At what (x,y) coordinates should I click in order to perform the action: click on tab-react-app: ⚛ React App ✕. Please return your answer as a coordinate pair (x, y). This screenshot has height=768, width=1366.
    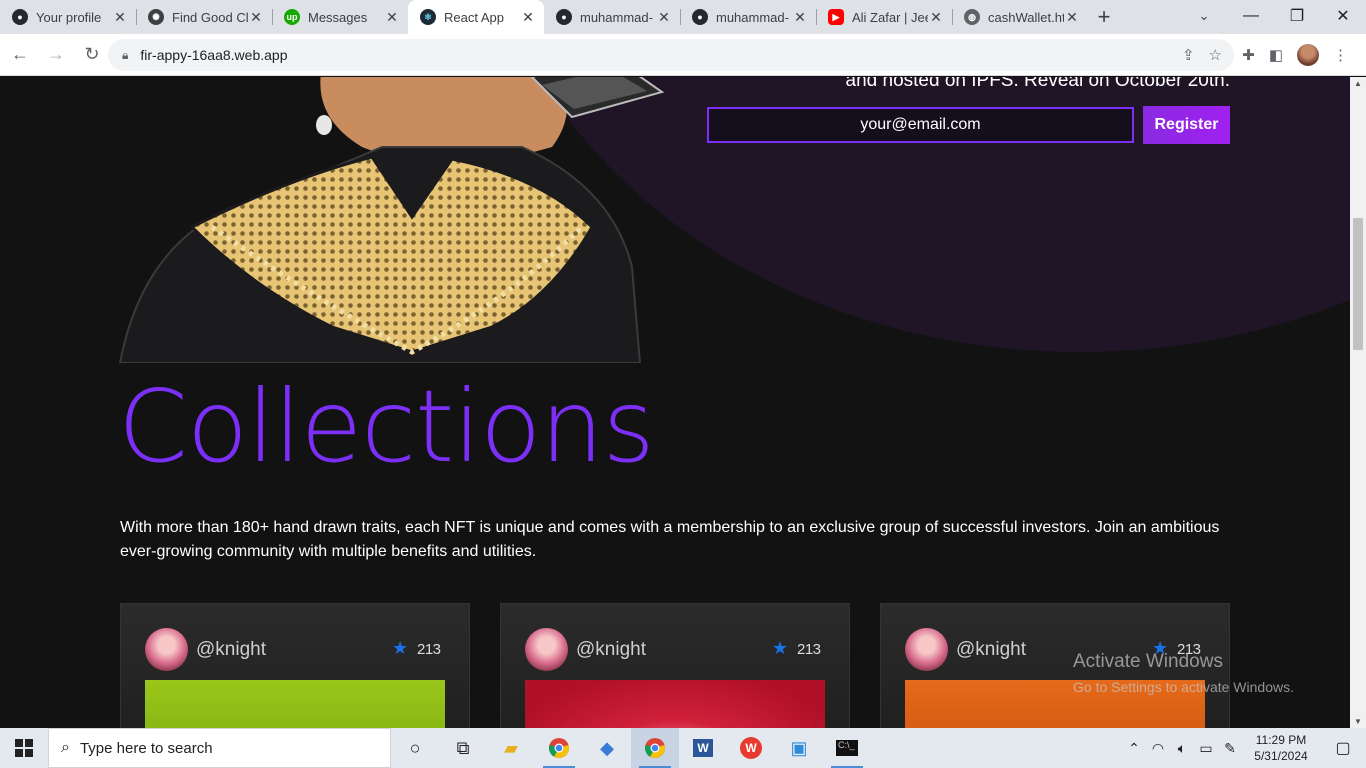
    Looking at the image, I should click on (476, 17).